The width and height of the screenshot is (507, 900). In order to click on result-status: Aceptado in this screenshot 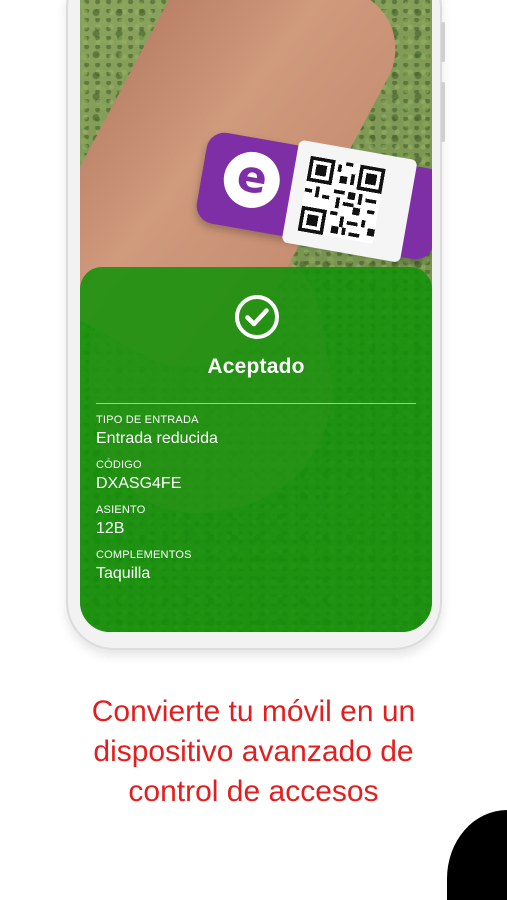, I will do `click(256, 366)`.